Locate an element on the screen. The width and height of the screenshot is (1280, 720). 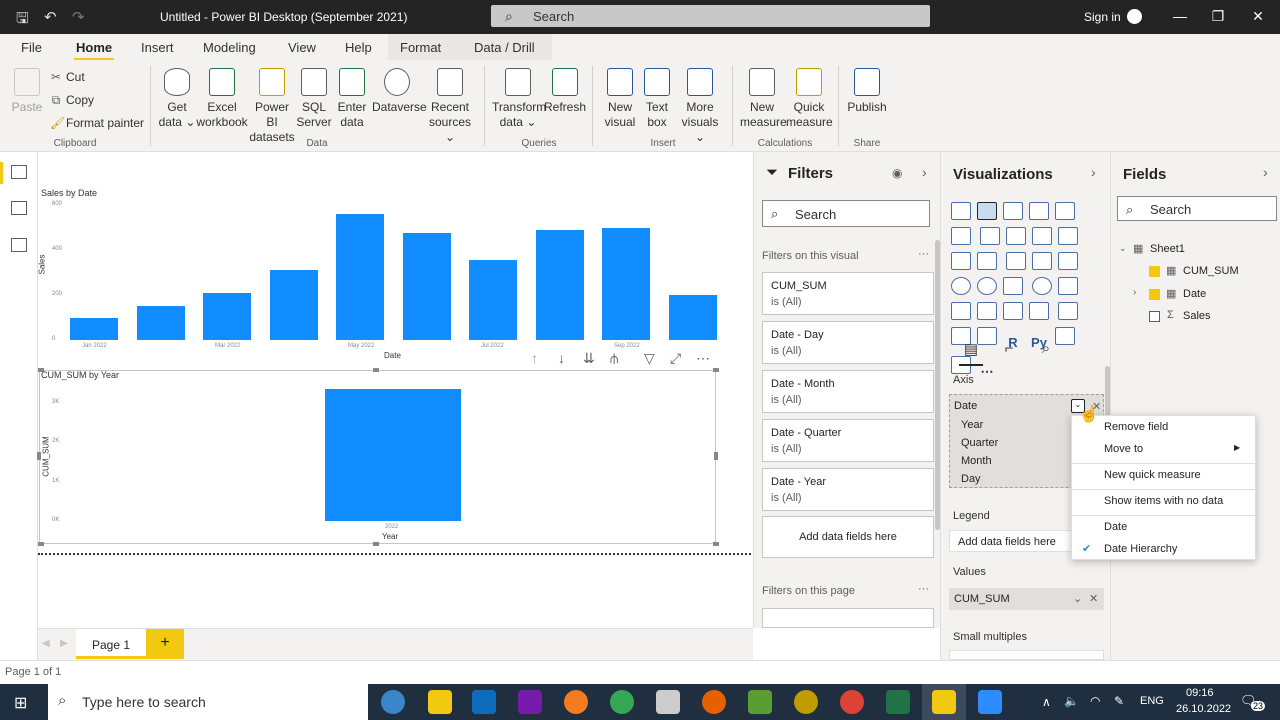
jupyter-icon is located at coordinates (576, 702).